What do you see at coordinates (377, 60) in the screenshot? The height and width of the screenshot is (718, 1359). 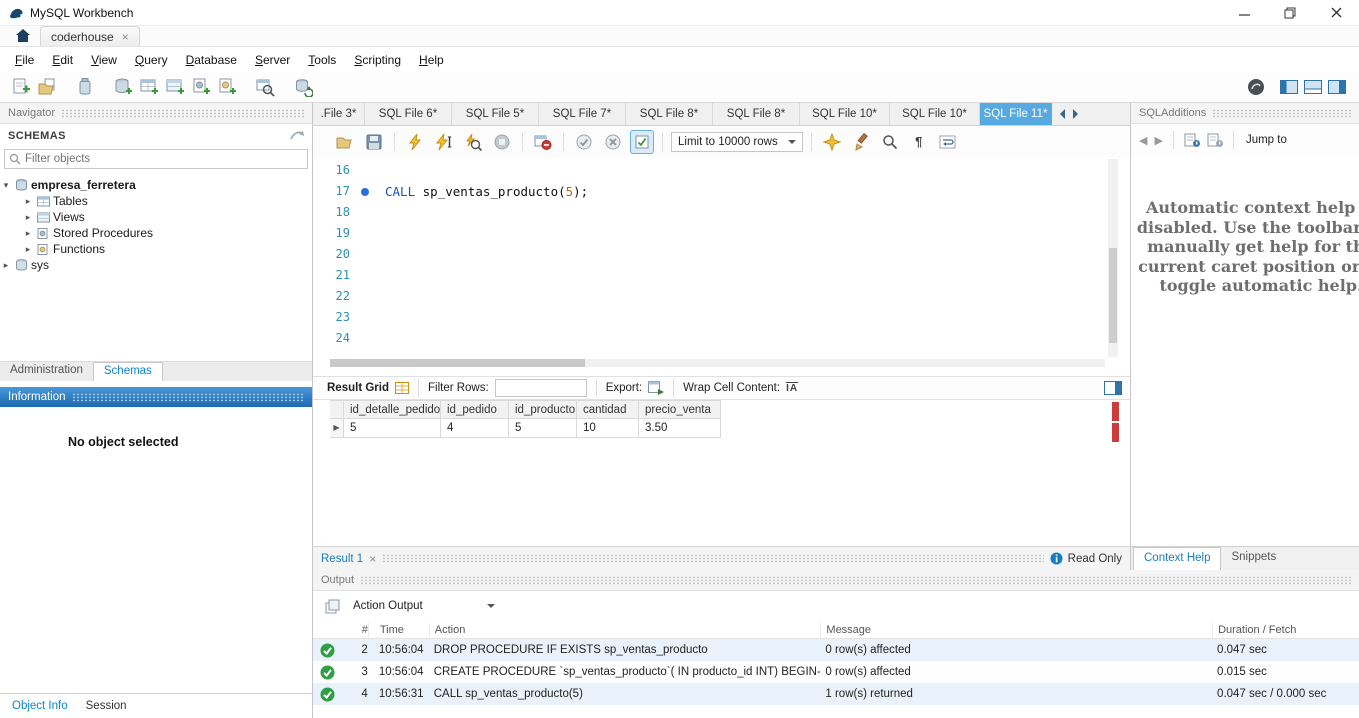 I see `menu-item-scripting: Scripting` at bounding box center [377, 60].